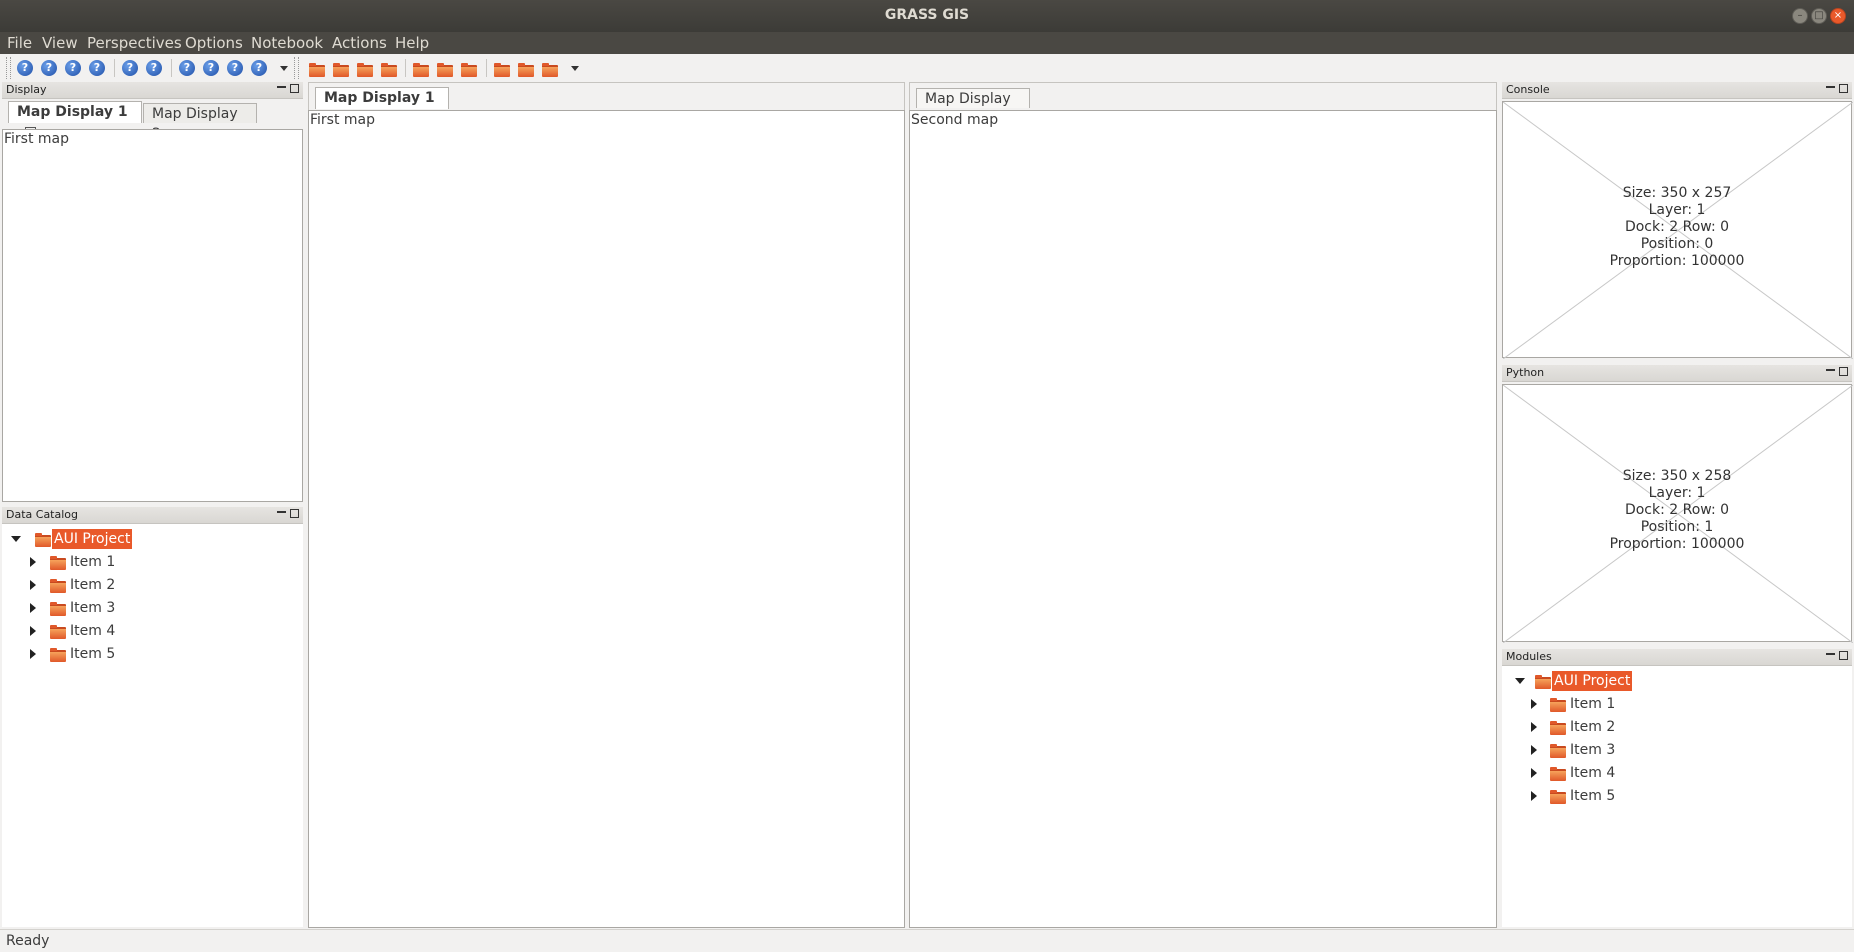 This screenshot has height=952, width=1854. Describe the element at coordinates (60, 43) in the screenshot. I see `menu-view: View` at that location.